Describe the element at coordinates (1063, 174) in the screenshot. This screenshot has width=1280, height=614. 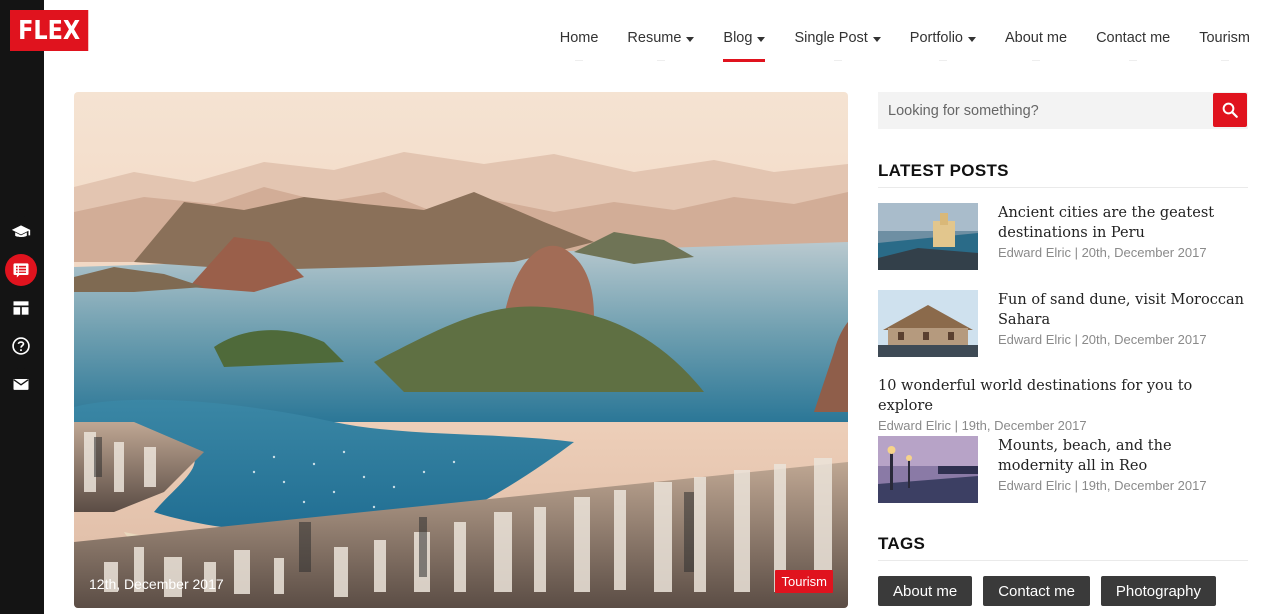
I see `latest-posts-heading: LATEST POSTS` at that location.